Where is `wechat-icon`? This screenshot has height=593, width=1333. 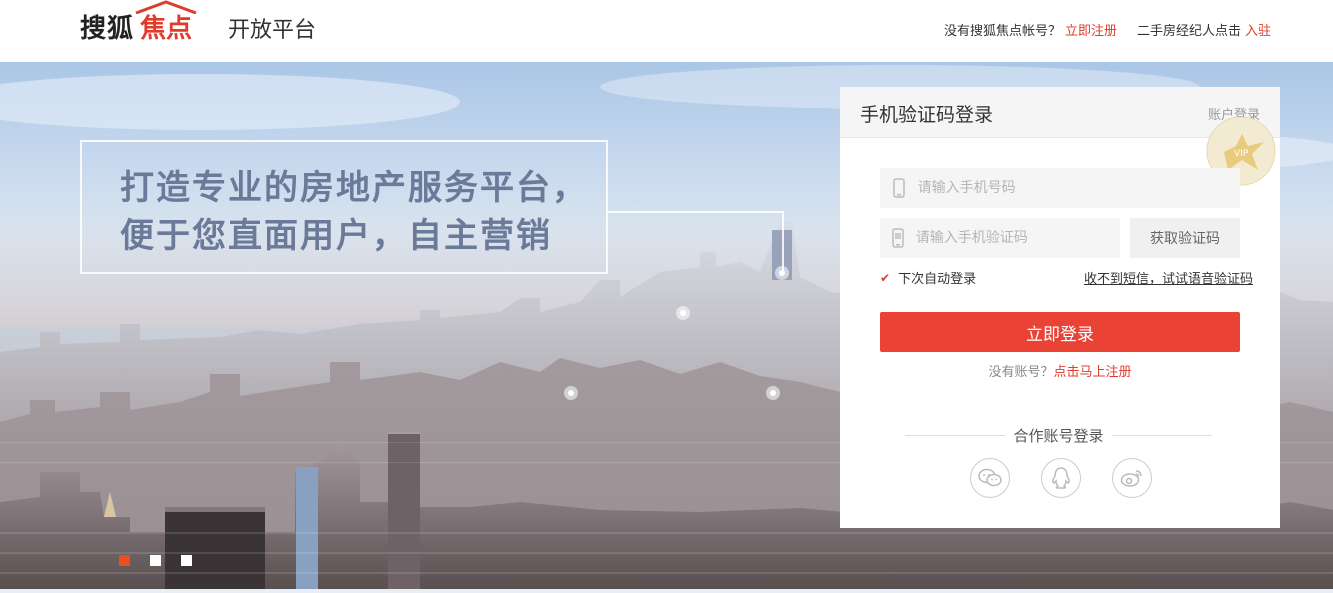
wechat-icon is located at coordinates (990, 477).